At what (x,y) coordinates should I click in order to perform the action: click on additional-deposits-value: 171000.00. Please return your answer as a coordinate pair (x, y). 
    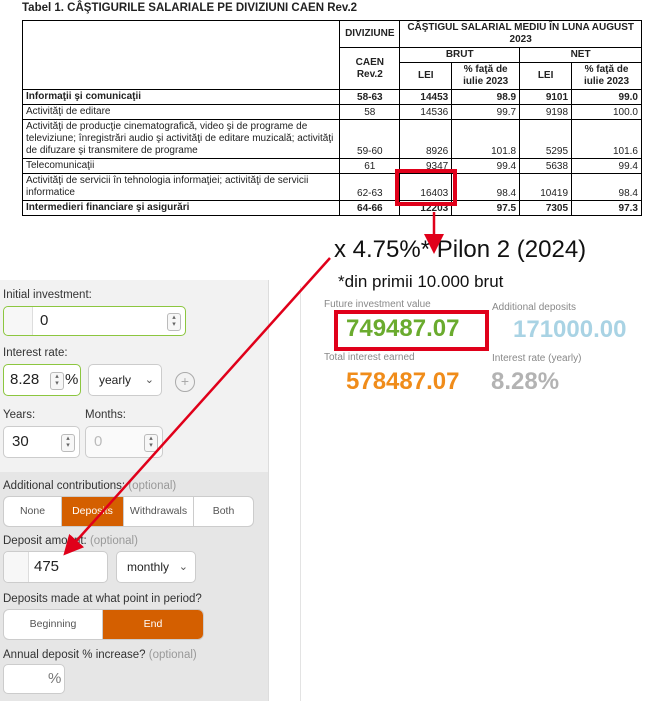
    Looking at the image, I should click on (570, 329).